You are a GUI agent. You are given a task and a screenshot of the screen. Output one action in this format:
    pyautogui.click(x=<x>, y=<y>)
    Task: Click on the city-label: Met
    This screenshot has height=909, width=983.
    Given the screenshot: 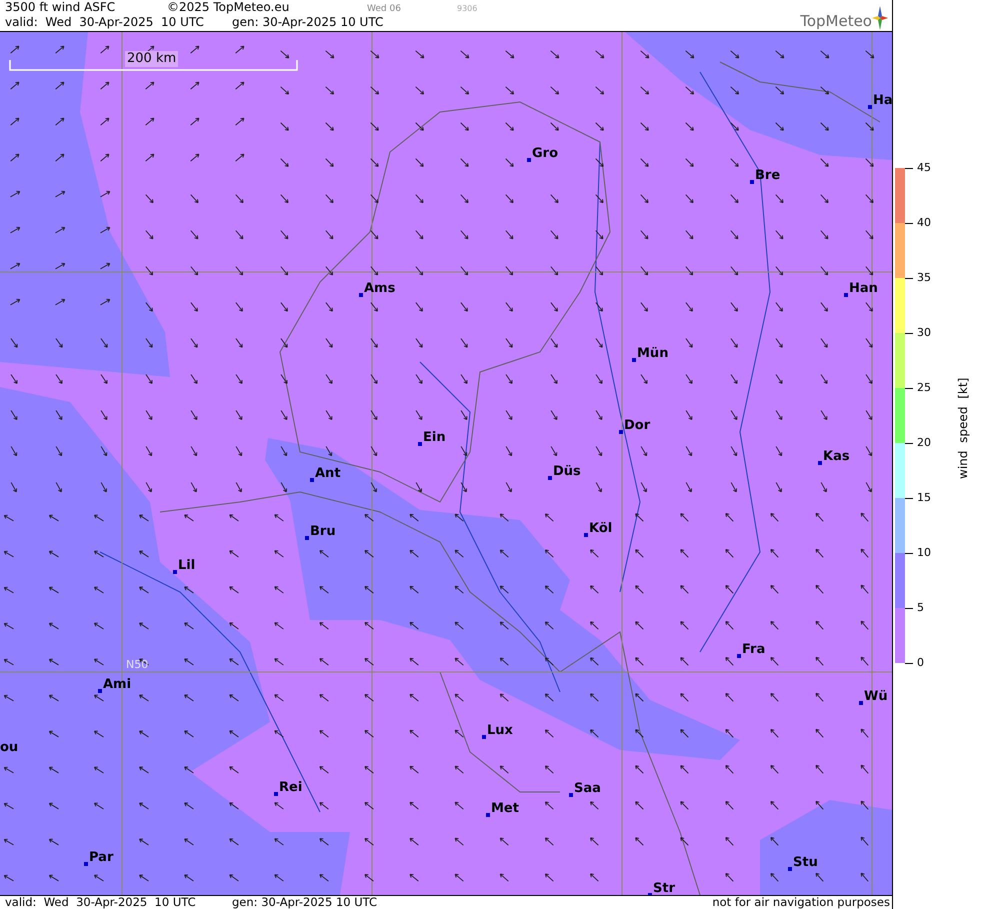 What is the action you would take?
    pyautogui.click(x=505, y=808)
    